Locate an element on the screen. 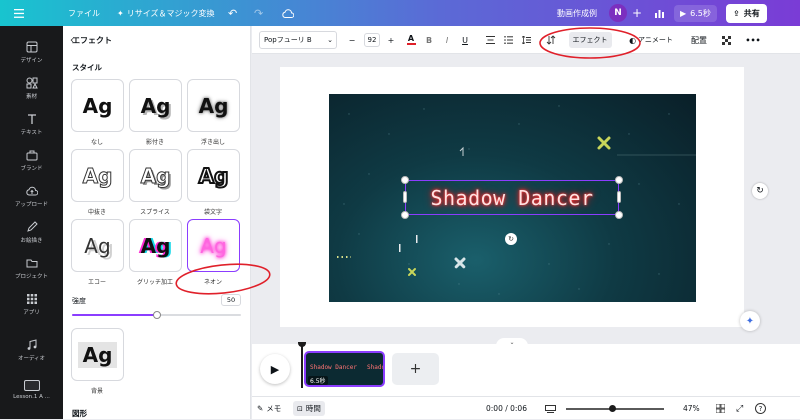  zoom-slider-track is located at coordinates (615, 408).